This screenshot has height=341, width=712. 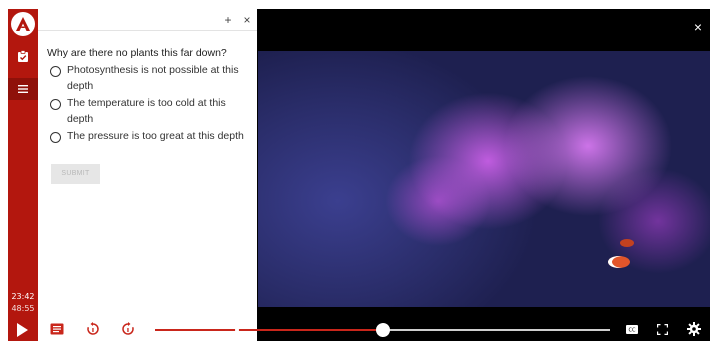 What do you see at coordinates (137, 53) in the screenshot?
I see `question-text: Why are there no plants this far down?` at bounding box center [137, 53].